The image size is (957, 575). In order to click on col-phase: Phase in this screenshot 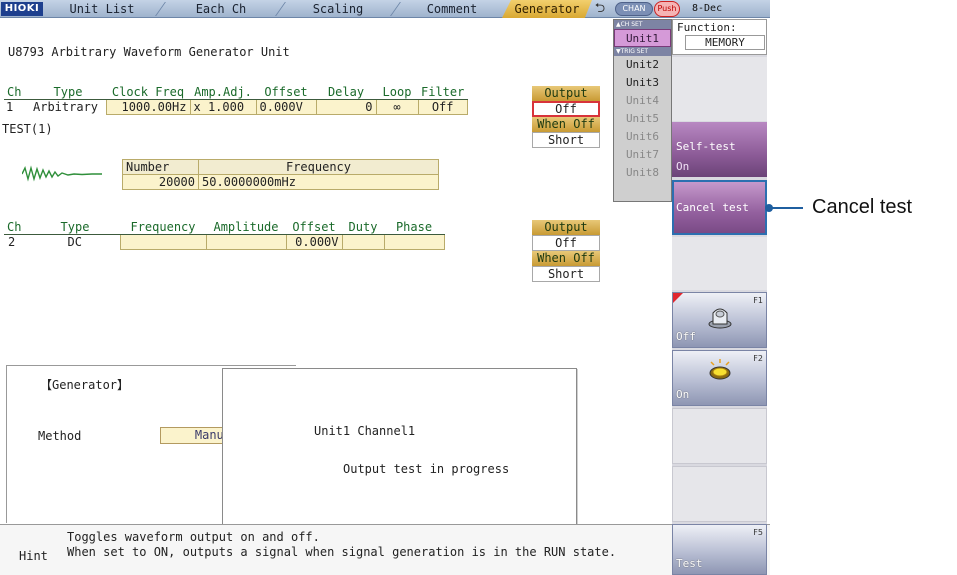, I will do `click(414, 227)`.